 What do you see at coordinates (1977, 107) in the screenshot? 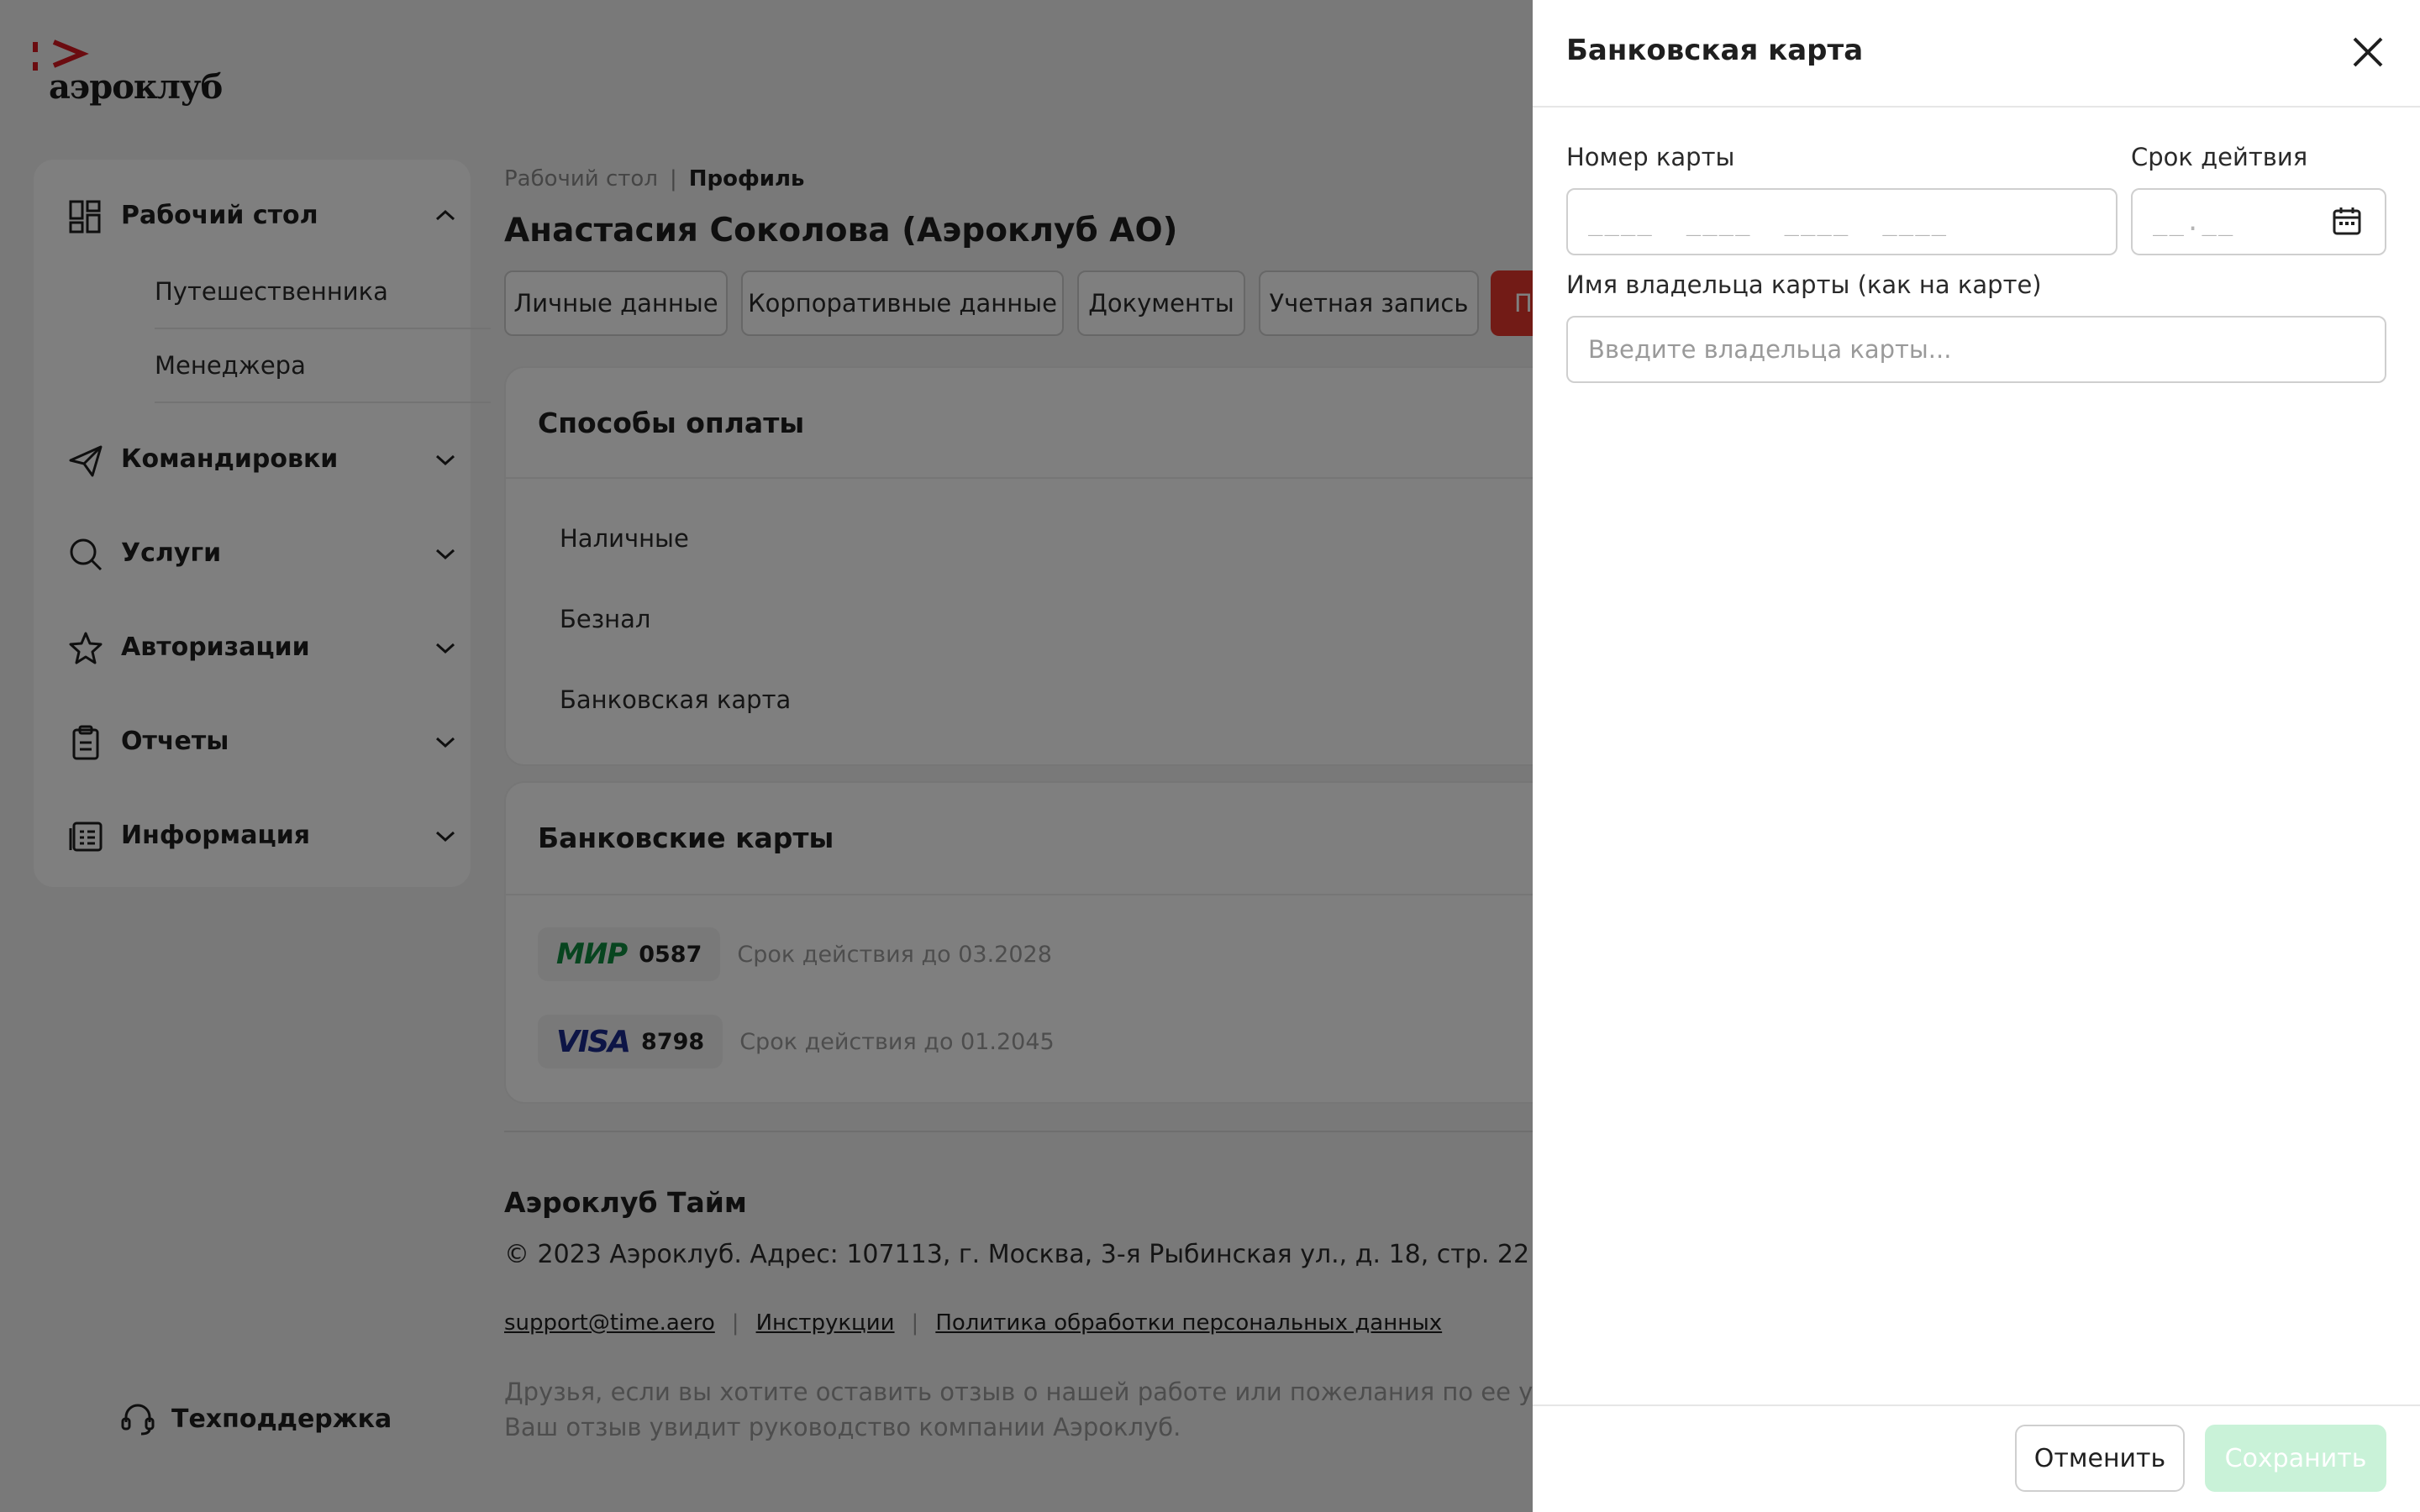
I see `drawer-header-divider` at bounding box center [1977, 107].